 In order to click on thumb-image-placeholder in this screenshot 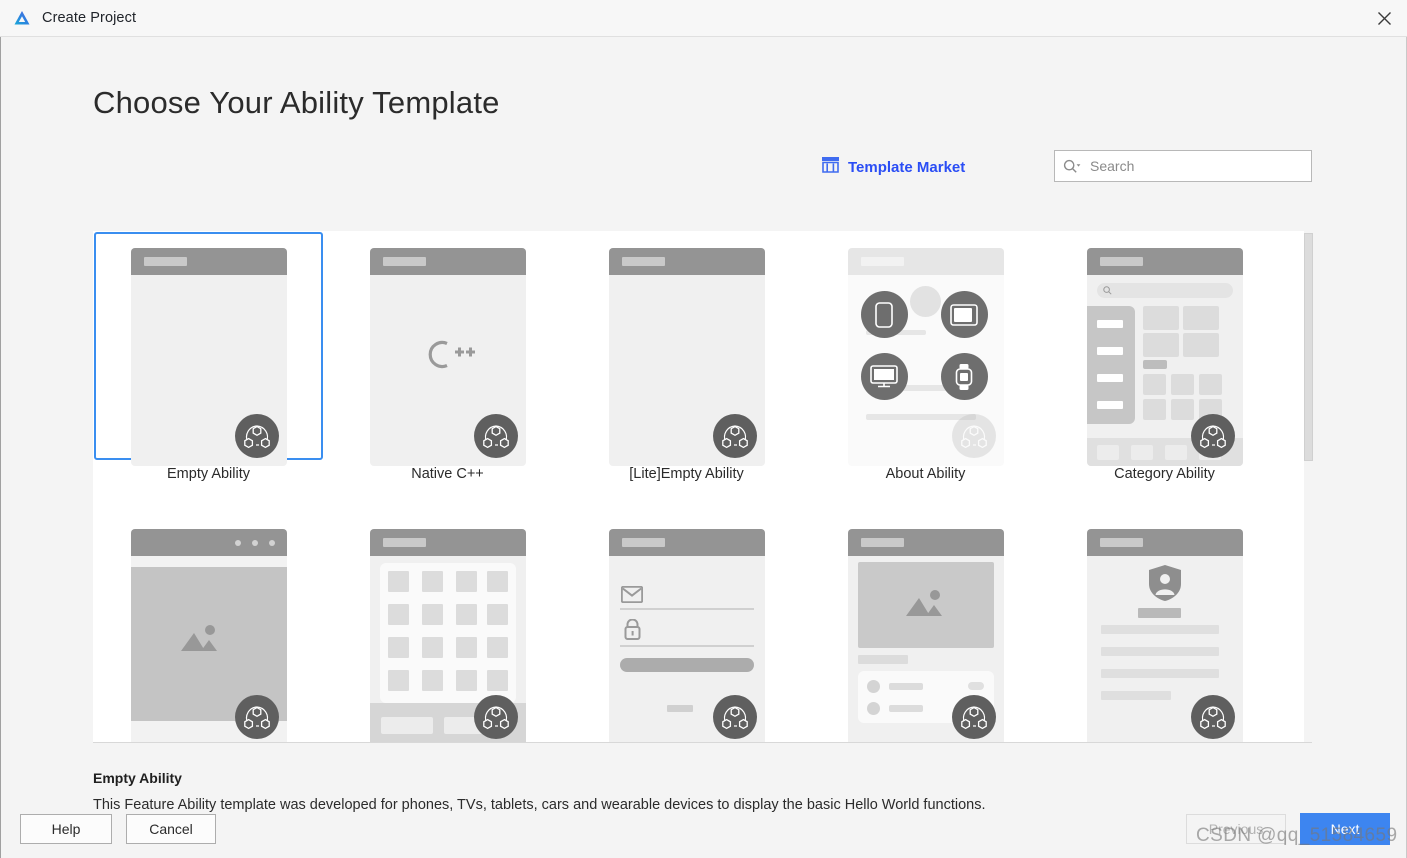, I will do `click(925, 605)`.